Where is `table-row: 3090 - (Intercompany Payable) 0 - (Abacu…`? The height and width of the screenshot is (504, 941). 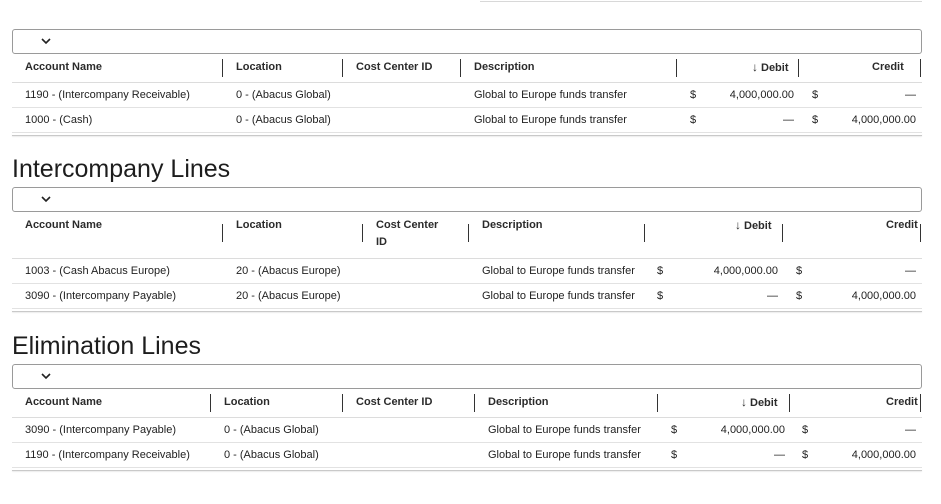
table-row: 3090 - (Intercompany Payable) 0 - (Abacu… is located at coordinates (467, 430).